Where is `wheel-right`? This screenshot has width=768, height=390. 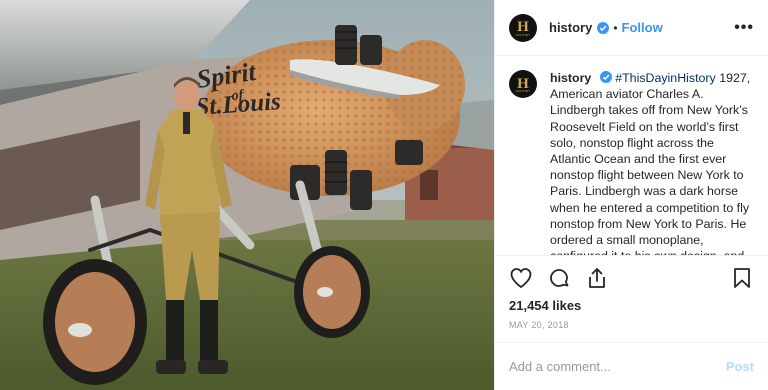 wheel-right is located at coordinates (332, 292).